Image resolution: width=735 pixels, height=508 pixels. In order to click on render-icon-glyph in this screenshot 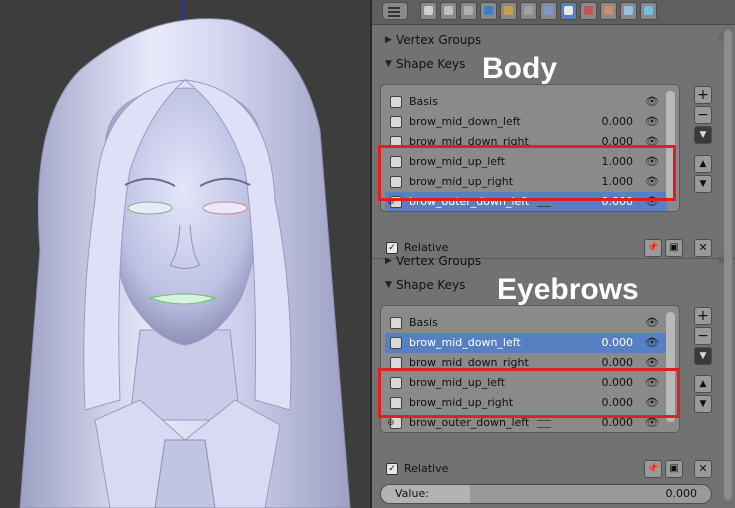, I will do `click(428, 10)`.